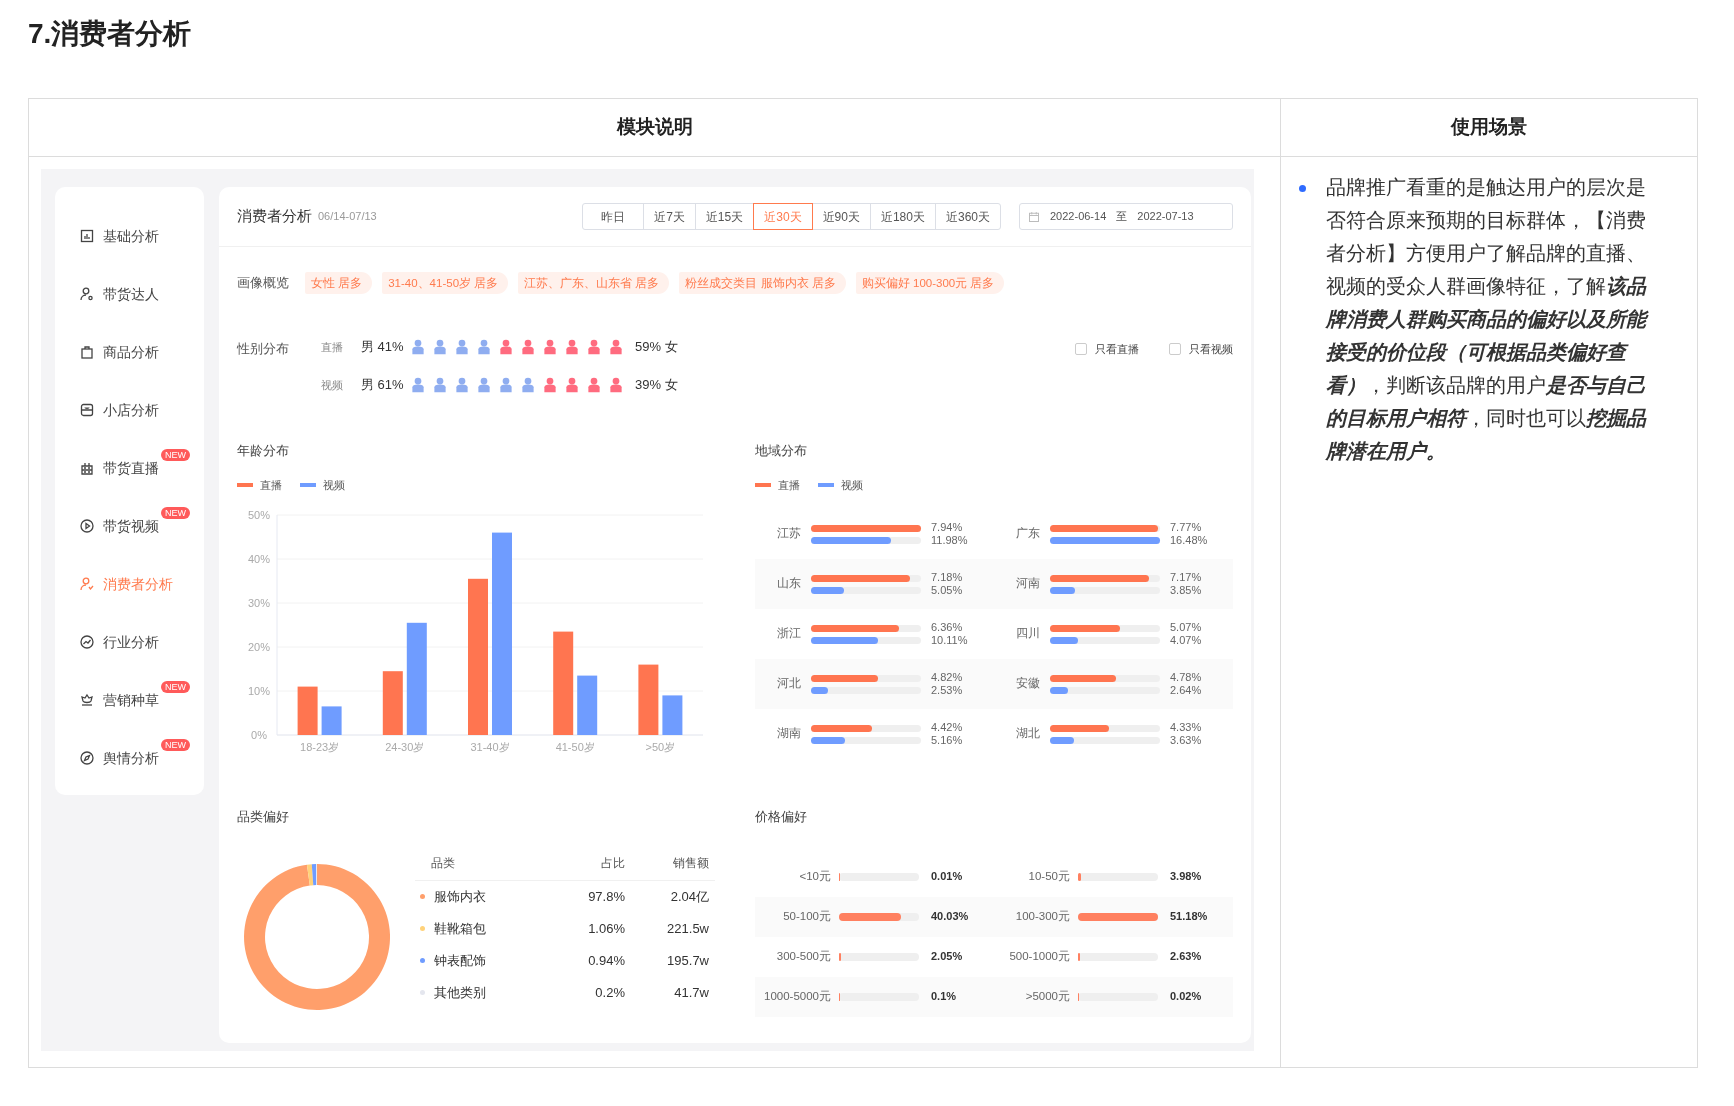 The width and height of the screenshot is (1734, 1106). I want to click on share-value: 40.03%, so click(950, 917).